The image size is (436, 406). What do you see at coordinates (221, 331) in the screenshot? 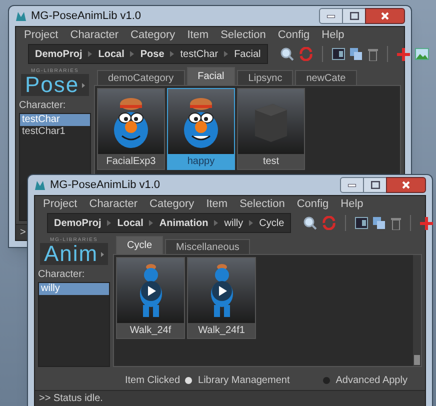
I see `thumbnail-label: Walk_24f1` at bounding box center [221, 331].